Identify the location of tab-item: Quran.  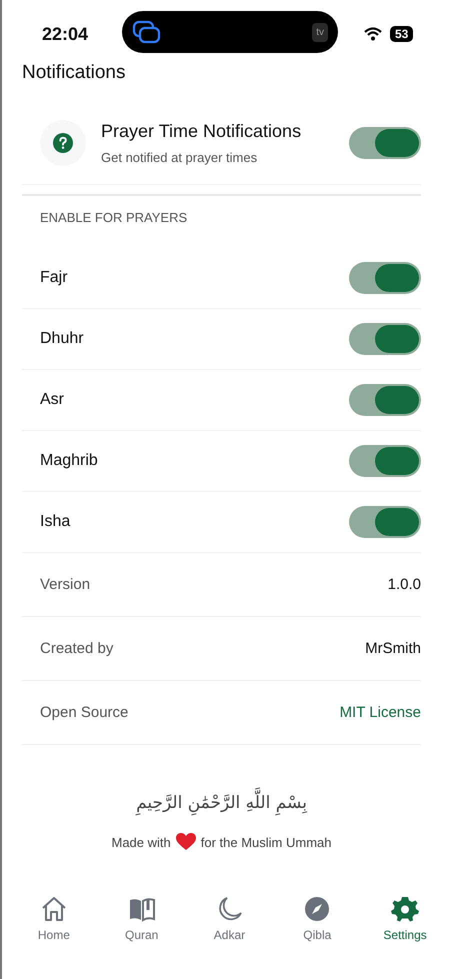
(141, 919).